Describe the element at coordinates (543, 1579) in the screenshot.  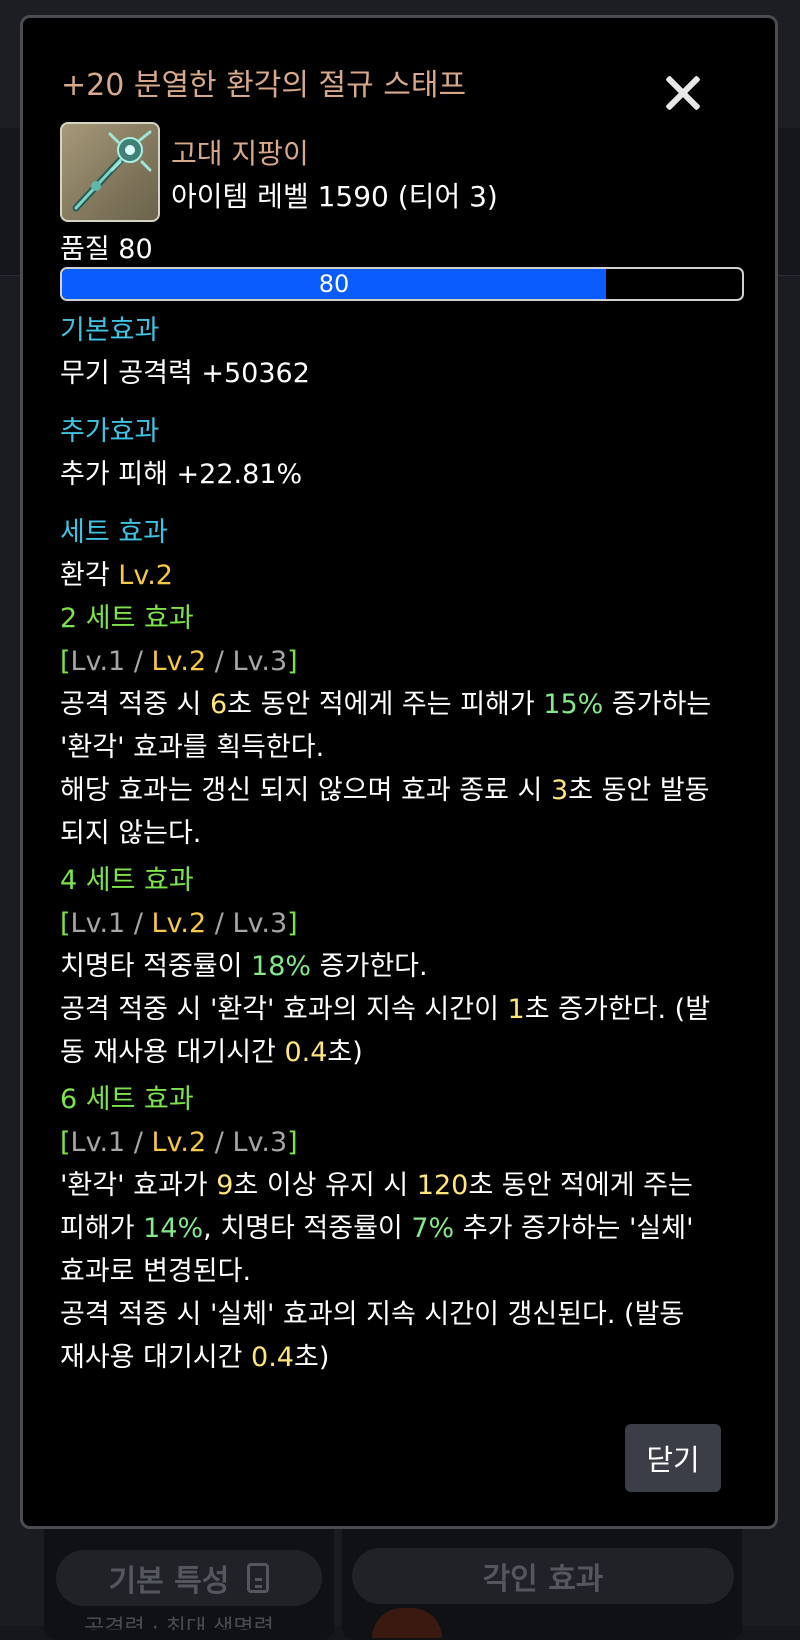
I see `tab-engraving-label: 각인 효과` at that location.